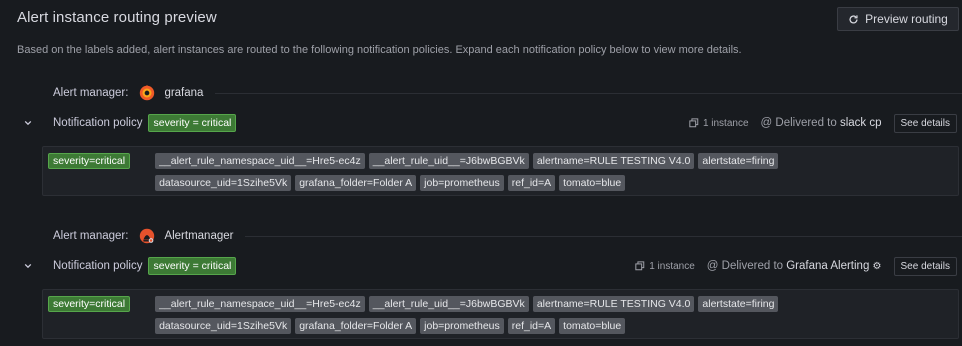 This screenshot has width=962, height=346. I want to click on preview-routing-button: Preview routing, so click(898, 19).